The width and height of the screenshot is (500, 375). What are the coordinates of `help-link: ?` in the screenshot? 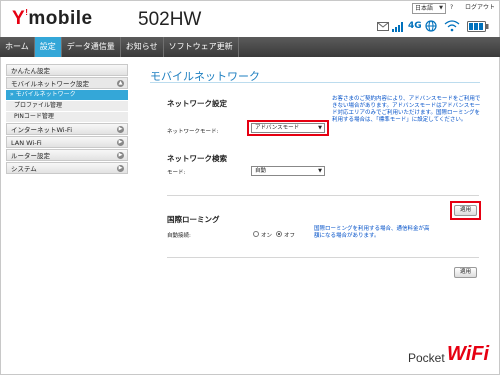 It's located at (451, 8).